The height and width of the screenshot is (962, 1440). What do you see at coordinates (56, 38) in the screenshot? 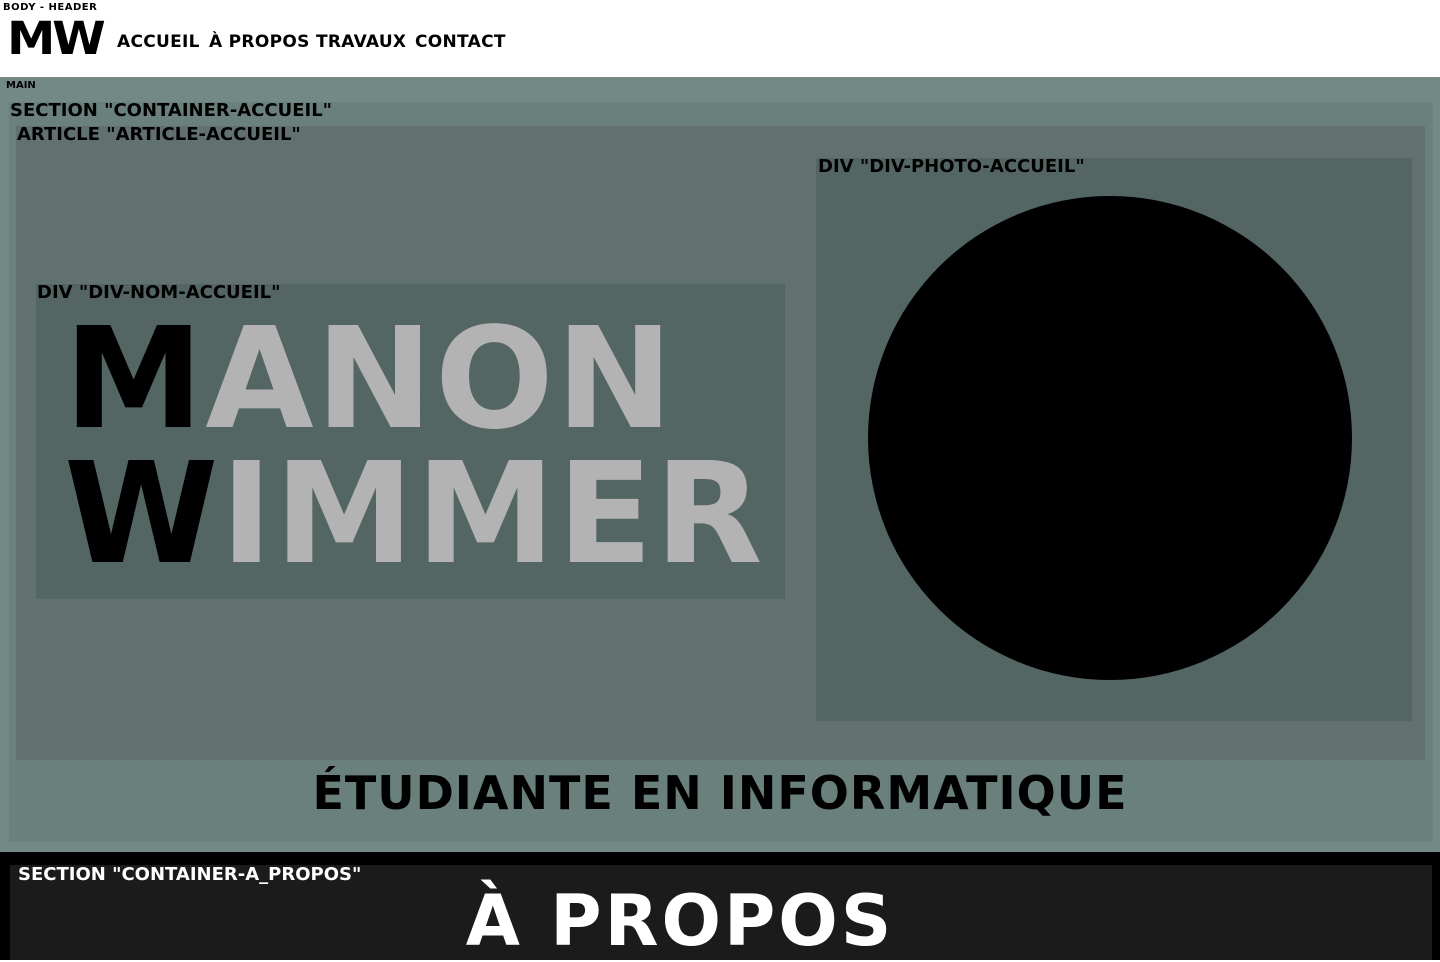
I see `logo: MW` at bounding box center [56, 38].